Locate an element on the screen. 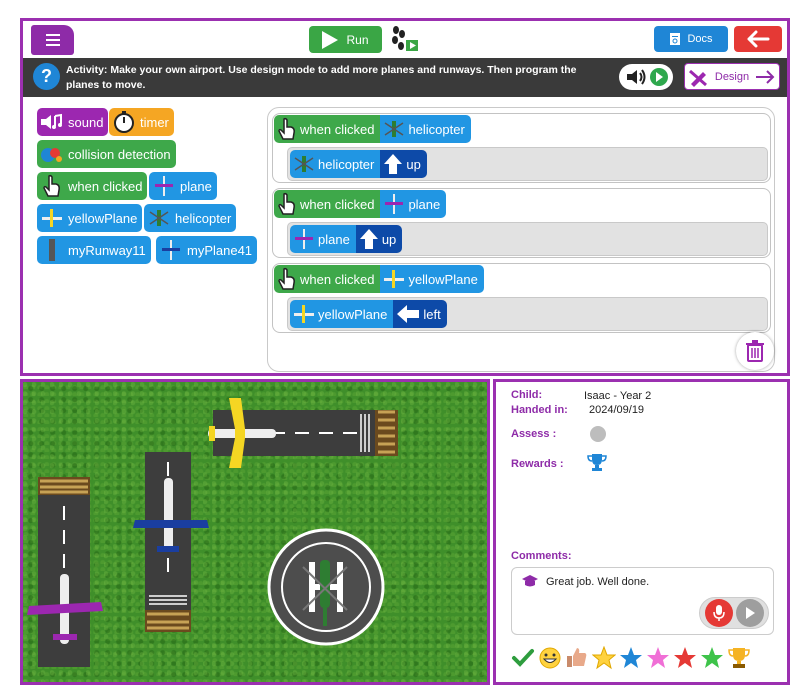 The width and height of the screenshot is (804, 697). event-block: when clicked plane is located at coordinates (360, 204).